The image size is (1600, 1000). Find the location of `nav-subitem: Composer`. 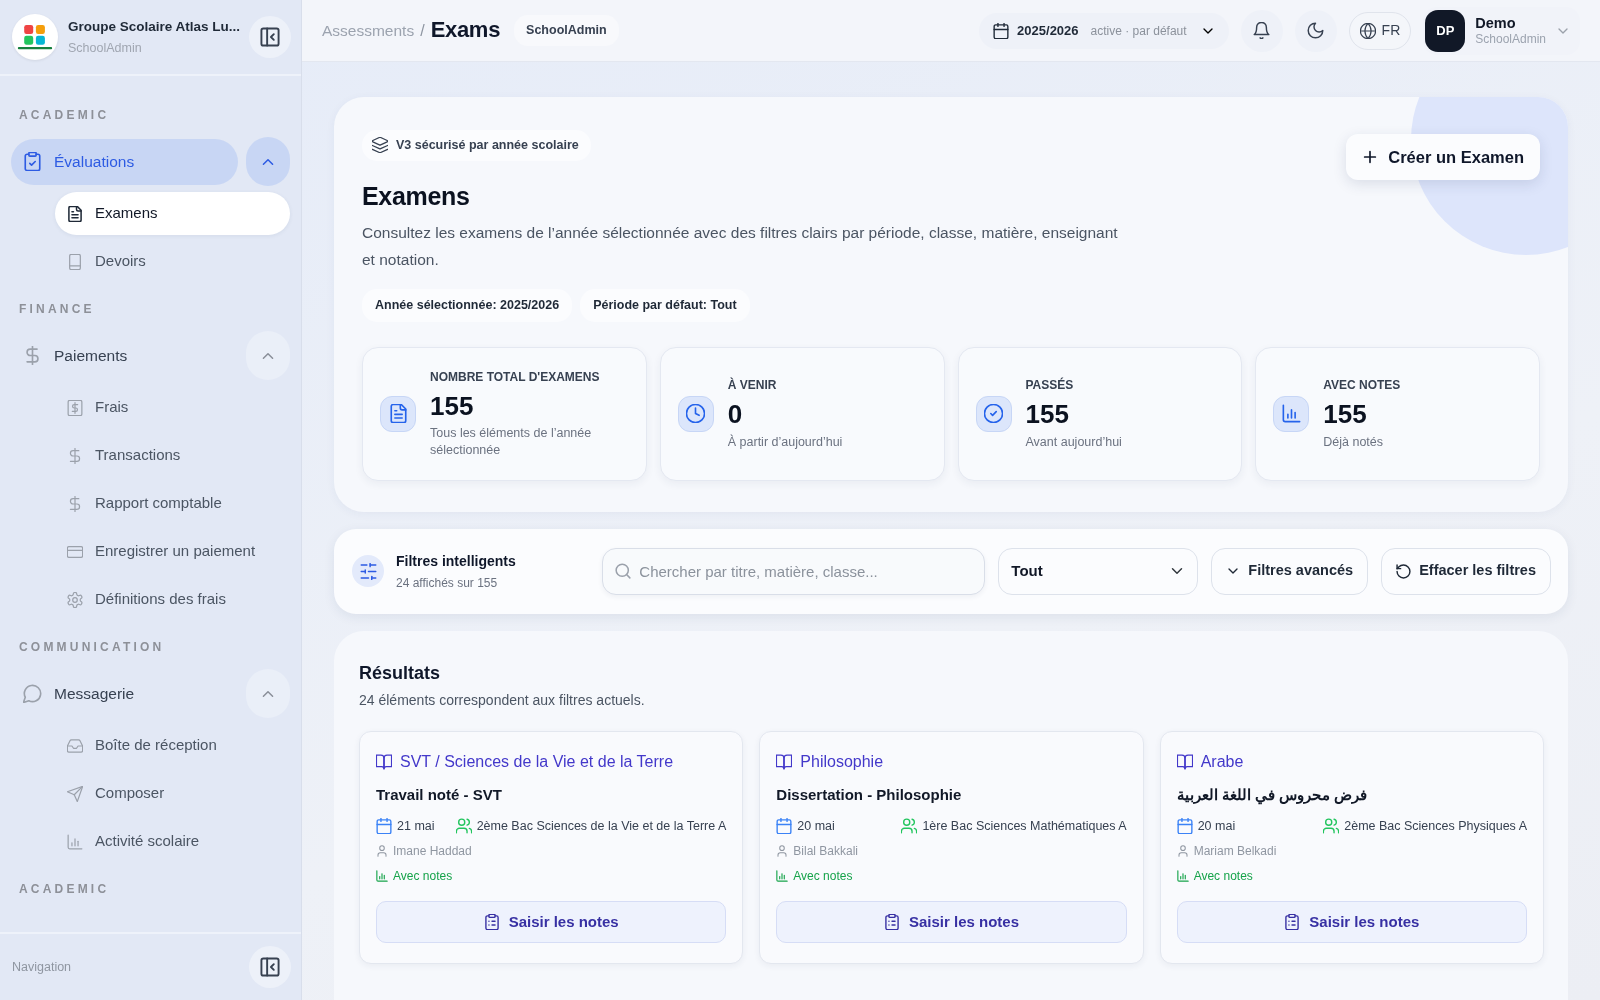

nav-subitem: Composer is located at coordinates (172, 793).